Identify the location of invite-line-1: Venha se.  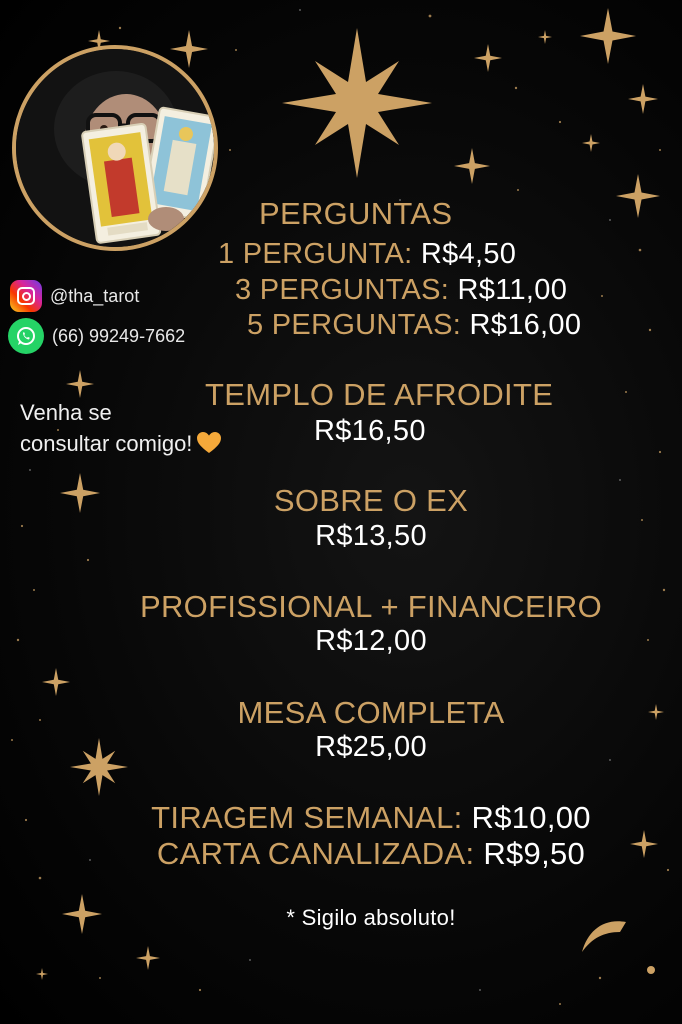
(66, 412).